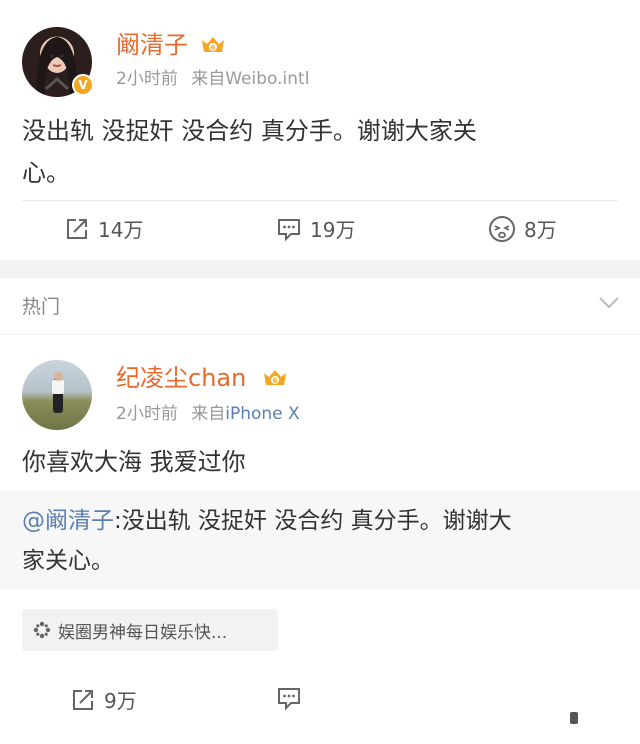 Image resolution: width=640 pixels, height=744 pixels. What do you see at coordinates (320, 200) in the screenshot?
I see `divider` at bounding box center [320, 200].